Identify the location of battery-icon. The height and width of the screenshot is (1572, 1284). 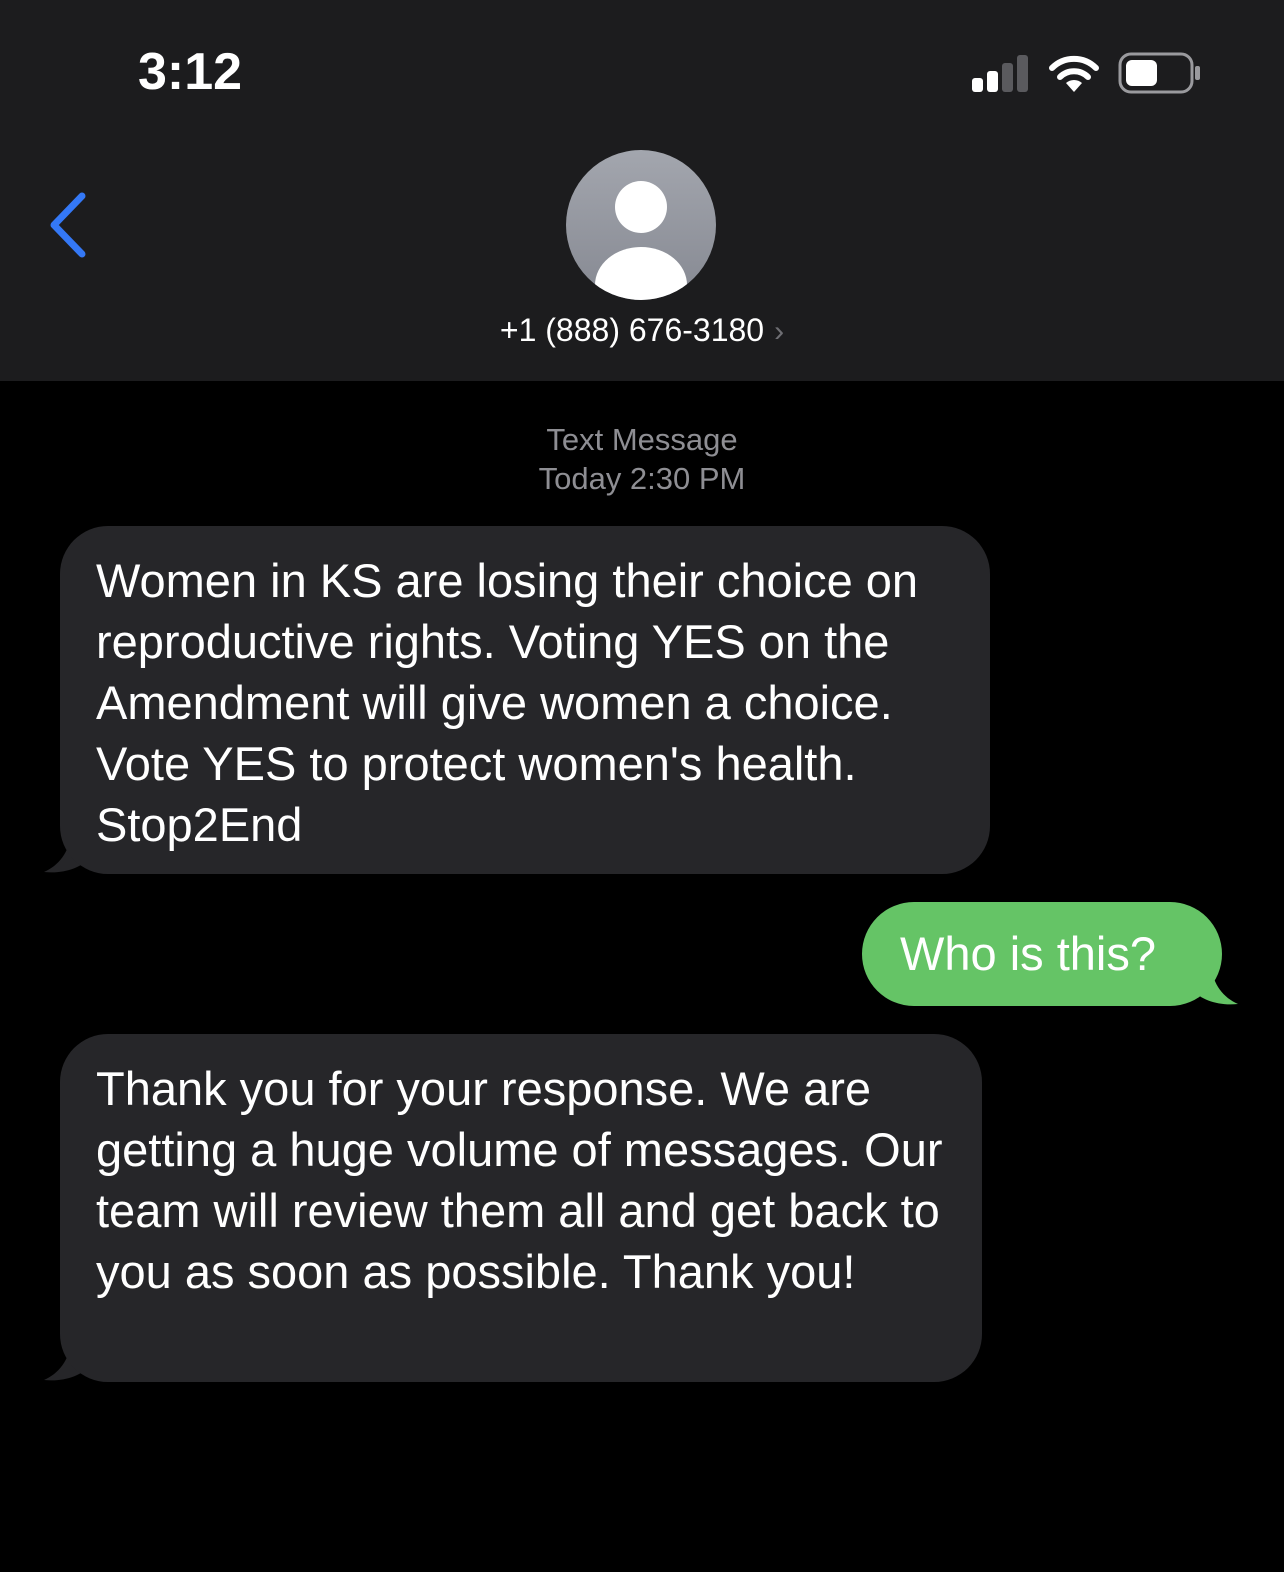
(1159, 73).